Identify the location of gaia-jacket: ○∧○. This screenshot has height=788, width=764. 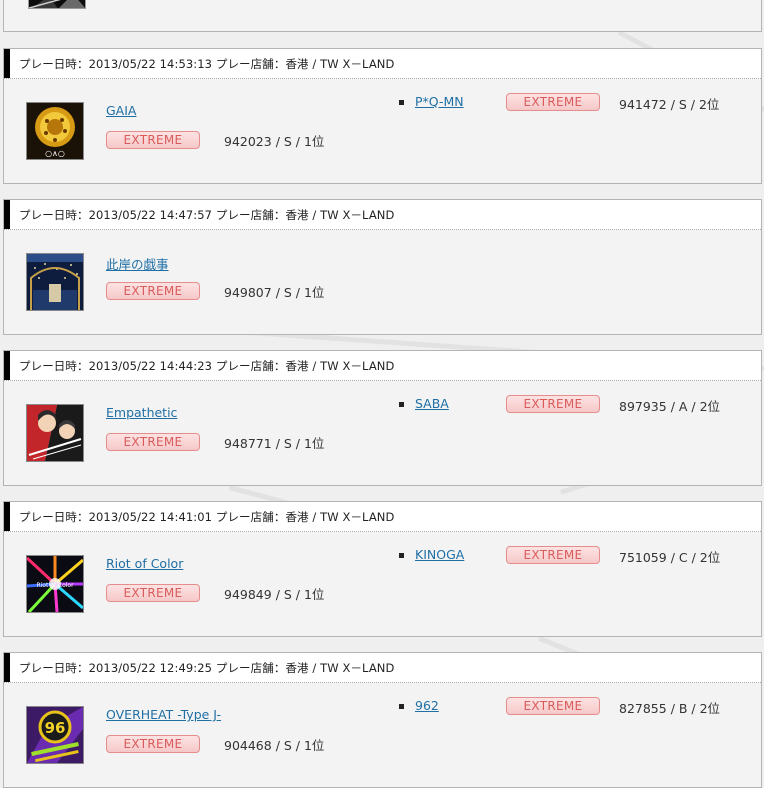
(55, 131).